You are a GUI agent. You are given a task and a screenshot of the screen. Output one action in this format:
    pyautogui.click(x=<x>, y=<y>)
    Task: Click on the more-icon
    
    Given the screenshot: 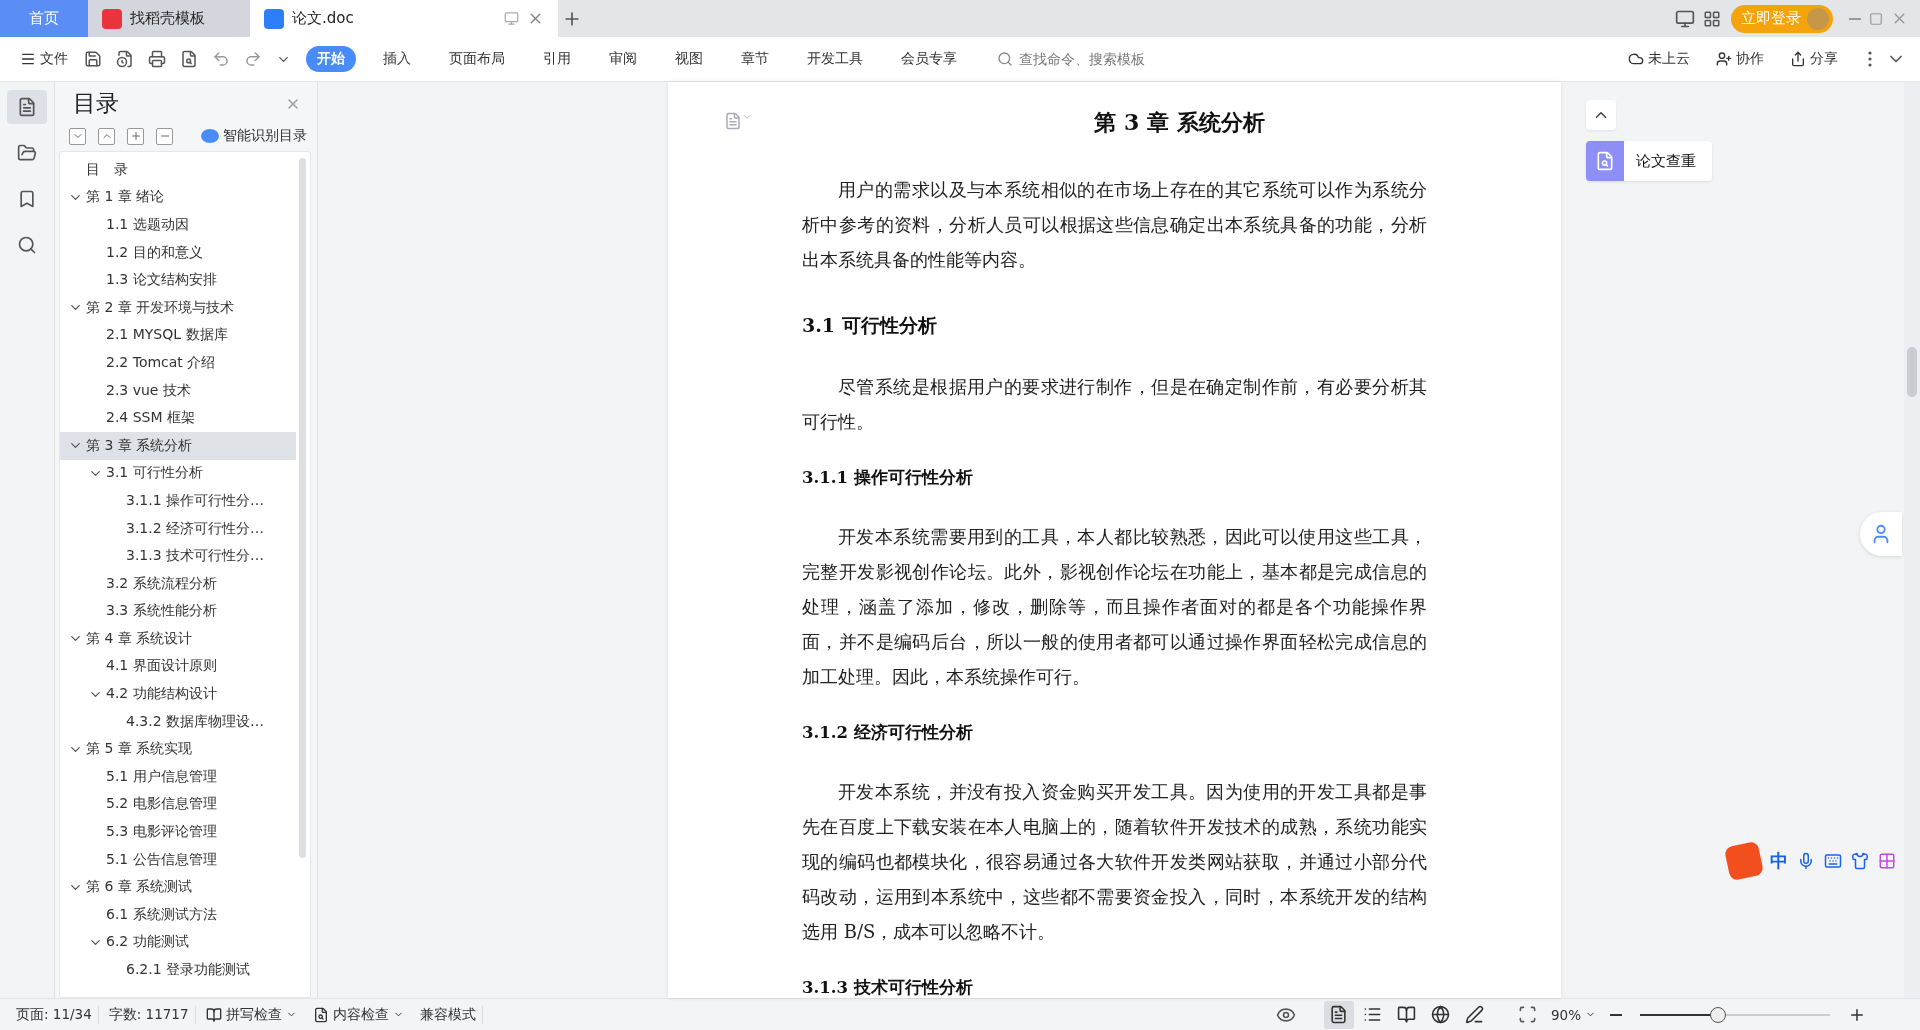 What is the action you would take?
    pyautogui.click(x=1870, y=59)
    